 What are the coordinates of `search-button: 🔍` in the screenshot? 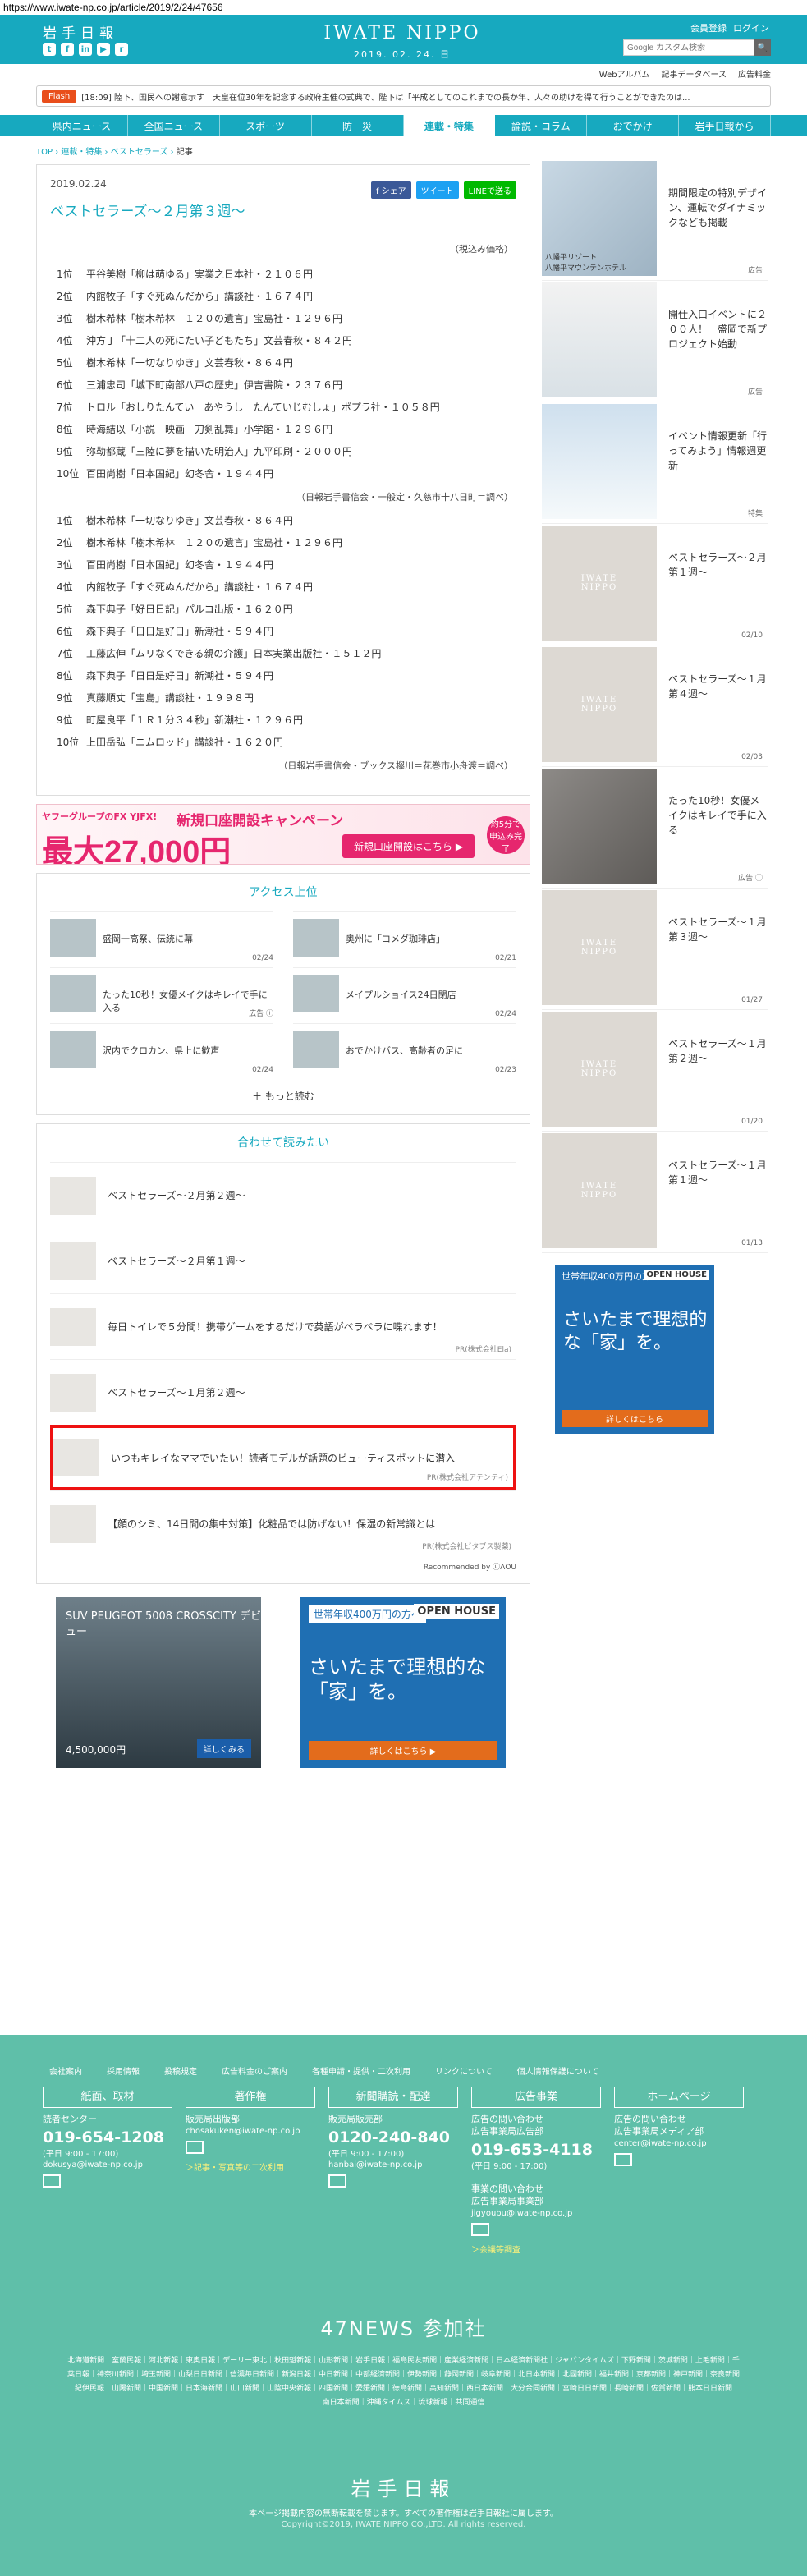 It's located at (762, 47).